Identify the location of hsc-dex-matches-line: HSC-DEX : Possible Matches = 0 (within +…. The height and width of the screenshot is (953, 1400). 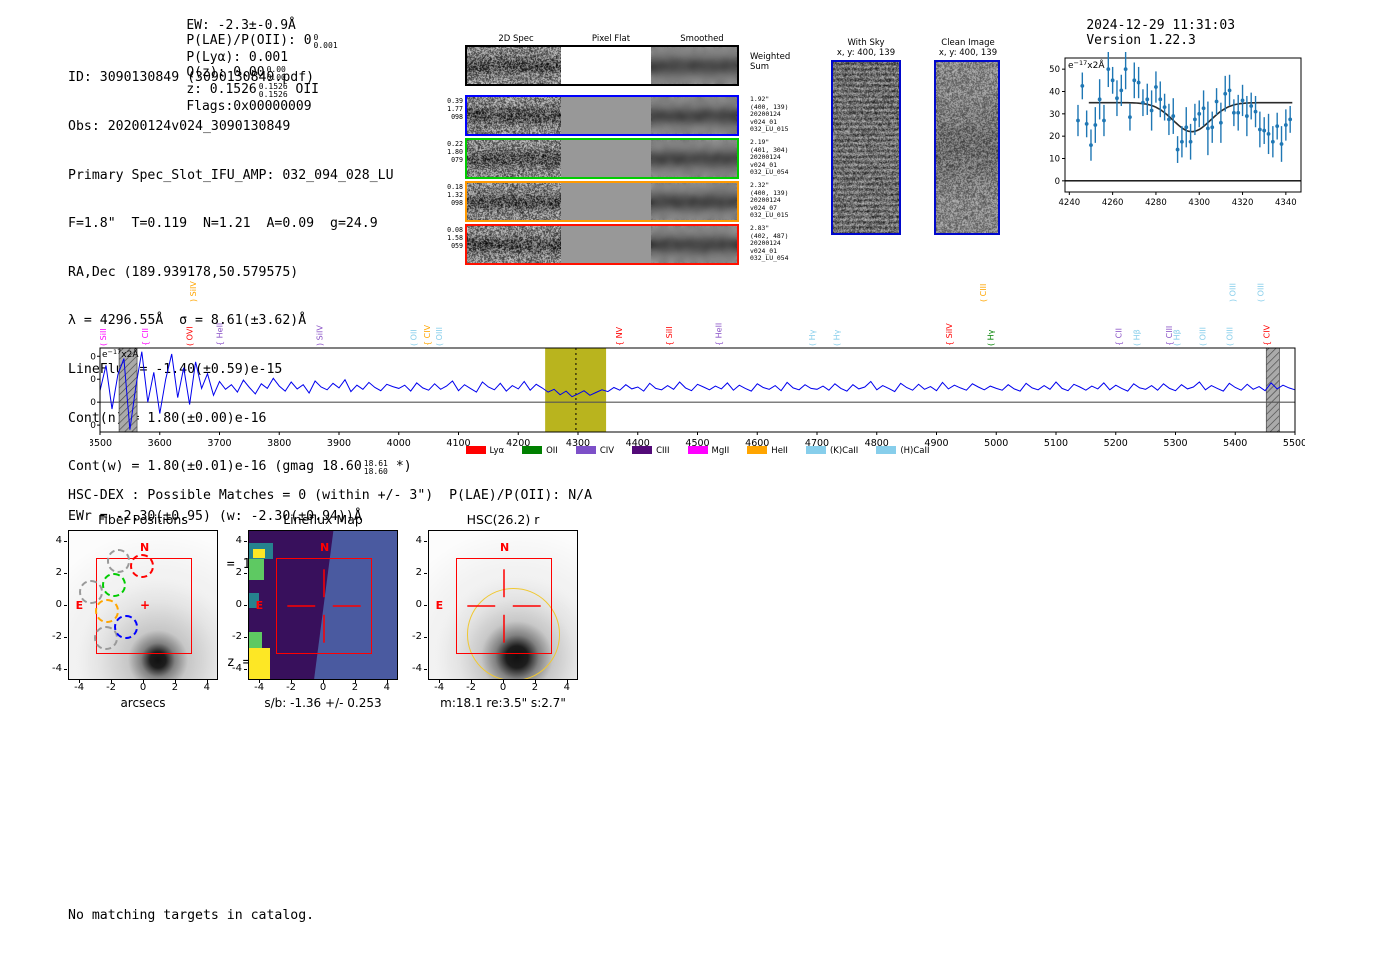
(330, 495).